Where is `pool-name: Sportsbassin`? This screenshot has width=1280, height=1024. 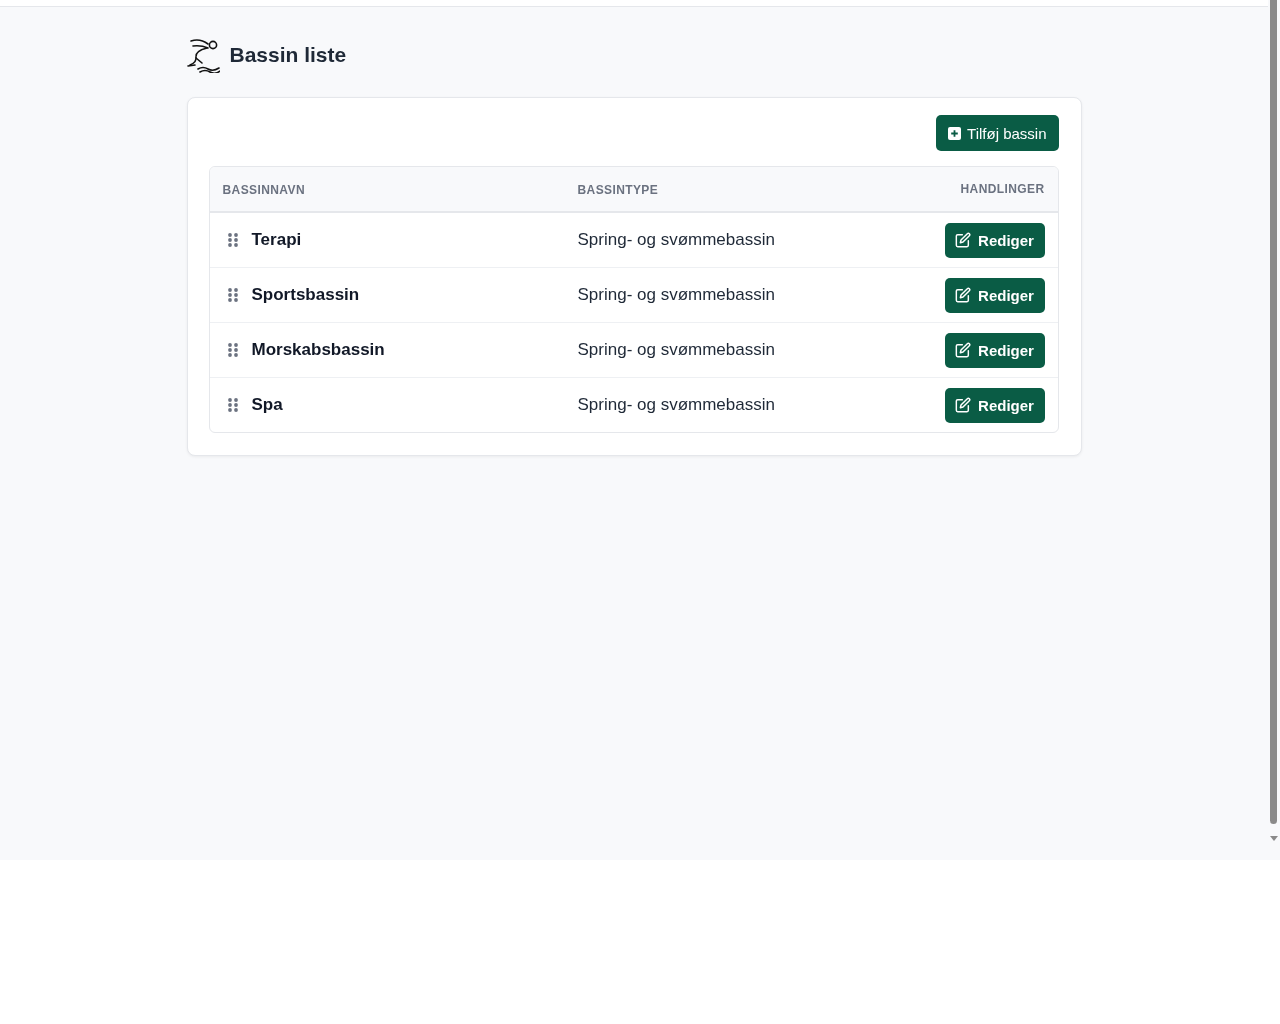 pool-name: Sportsbassin is located at coordinates (305, 295).